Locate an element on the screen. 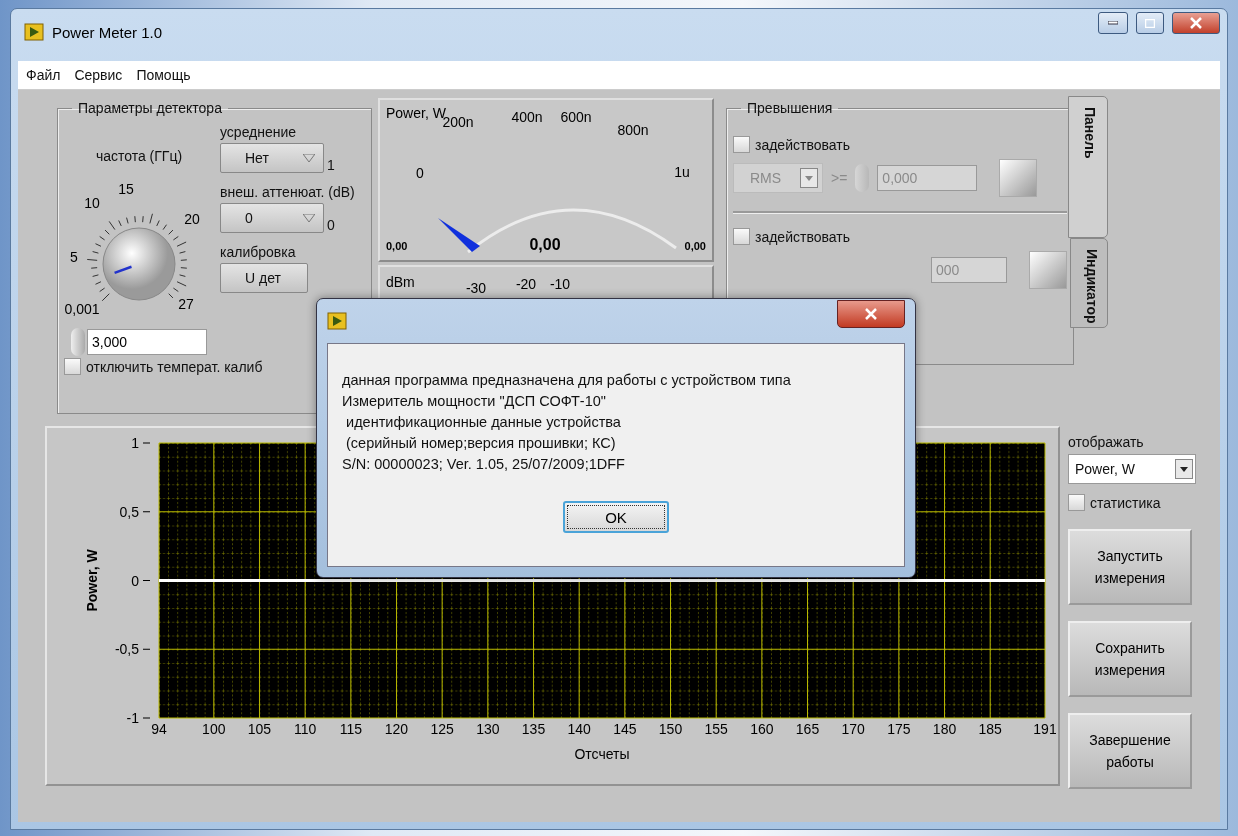 This screenshot has width=1238, height=836. frequency-label: частота (ГГц) is located at coordinates (139, 156).